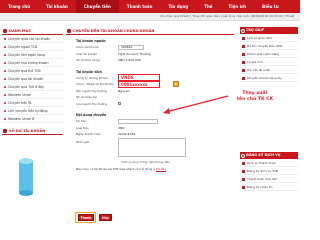 The width and height of the screenshot is (320, 240). What do you see at coordinates (269, 30) in the screenshot?
I see `help-heading: TRỢ GIÚP` at bounding box center [269, 30].